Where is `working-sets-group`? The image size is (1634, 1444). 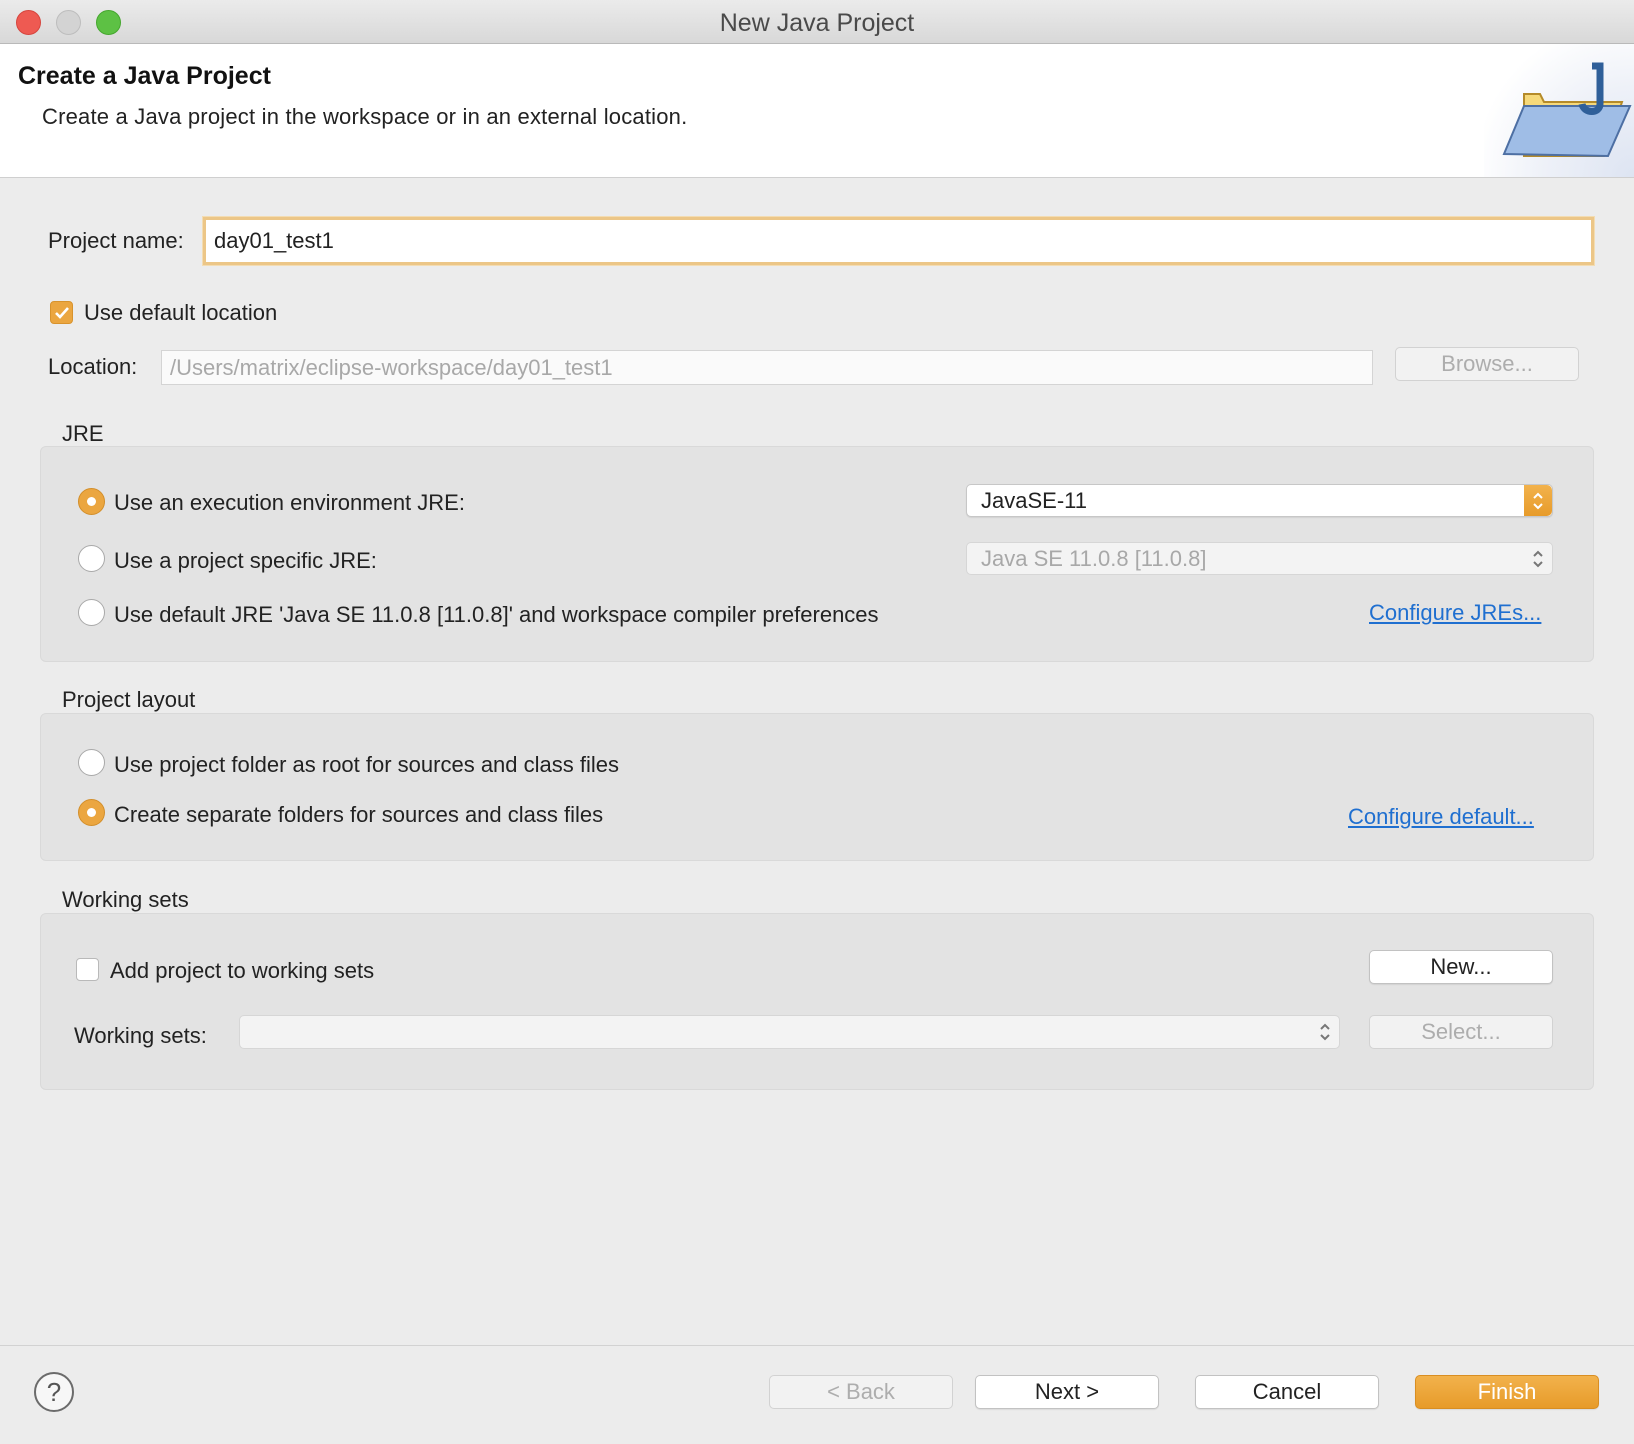
working-sets-group is located at coordinates (817, 1001).